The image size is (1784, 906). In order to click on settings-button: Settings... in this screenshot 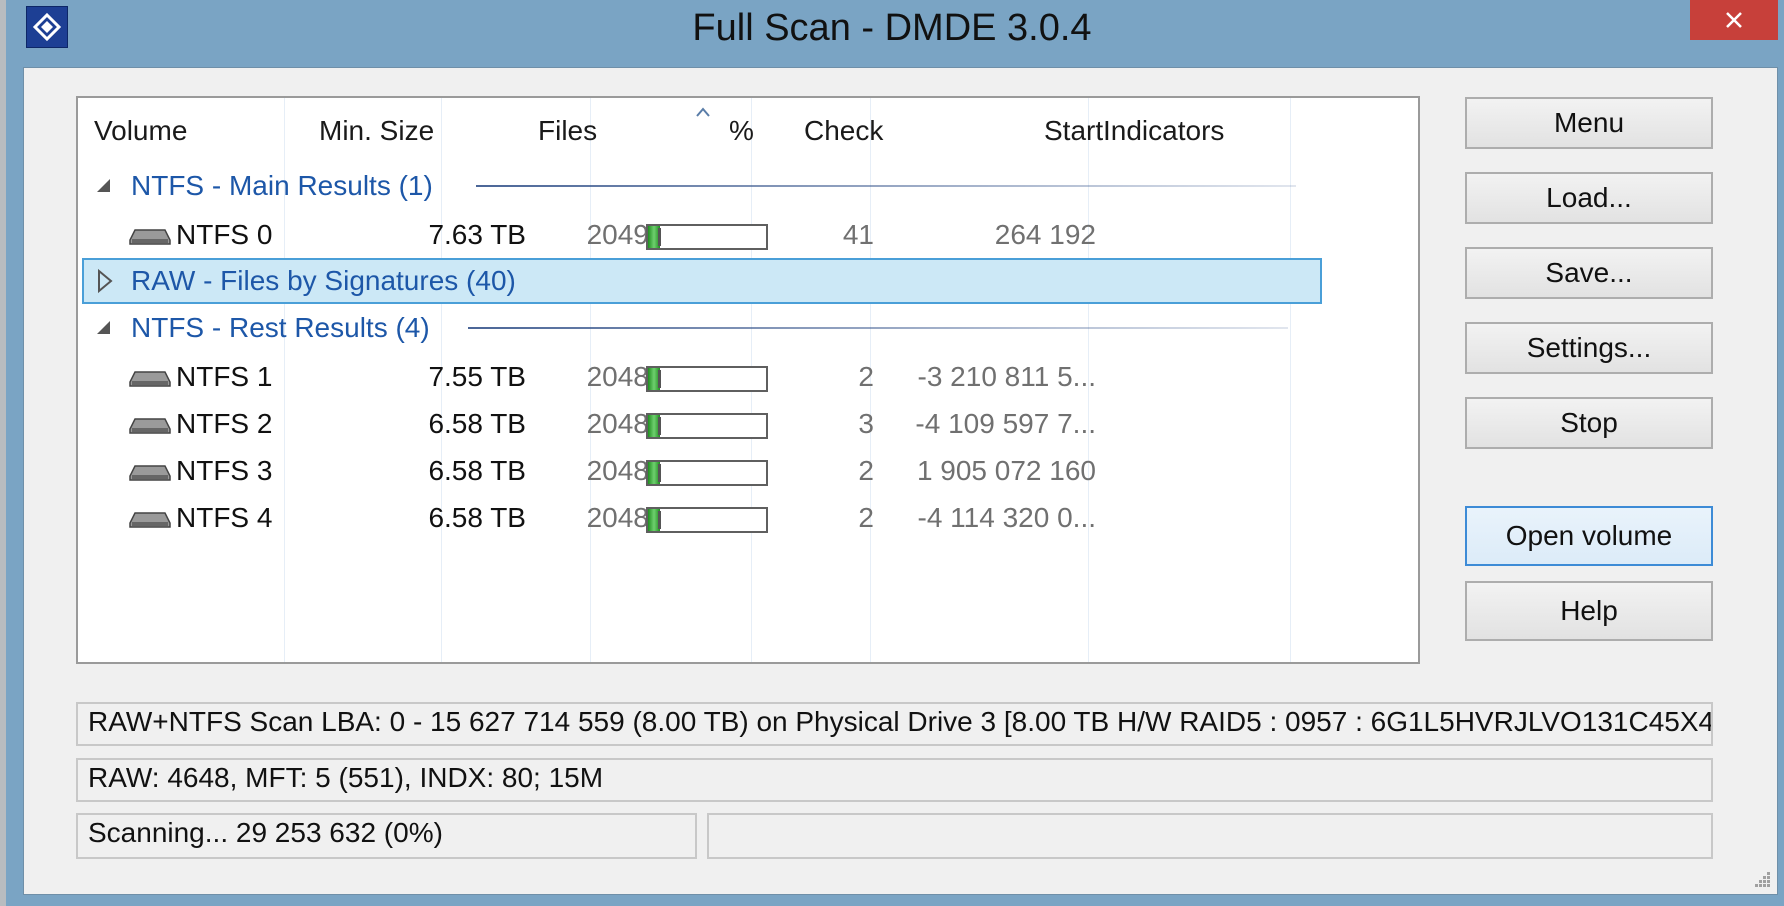, I will do `click(1589, 348)`.